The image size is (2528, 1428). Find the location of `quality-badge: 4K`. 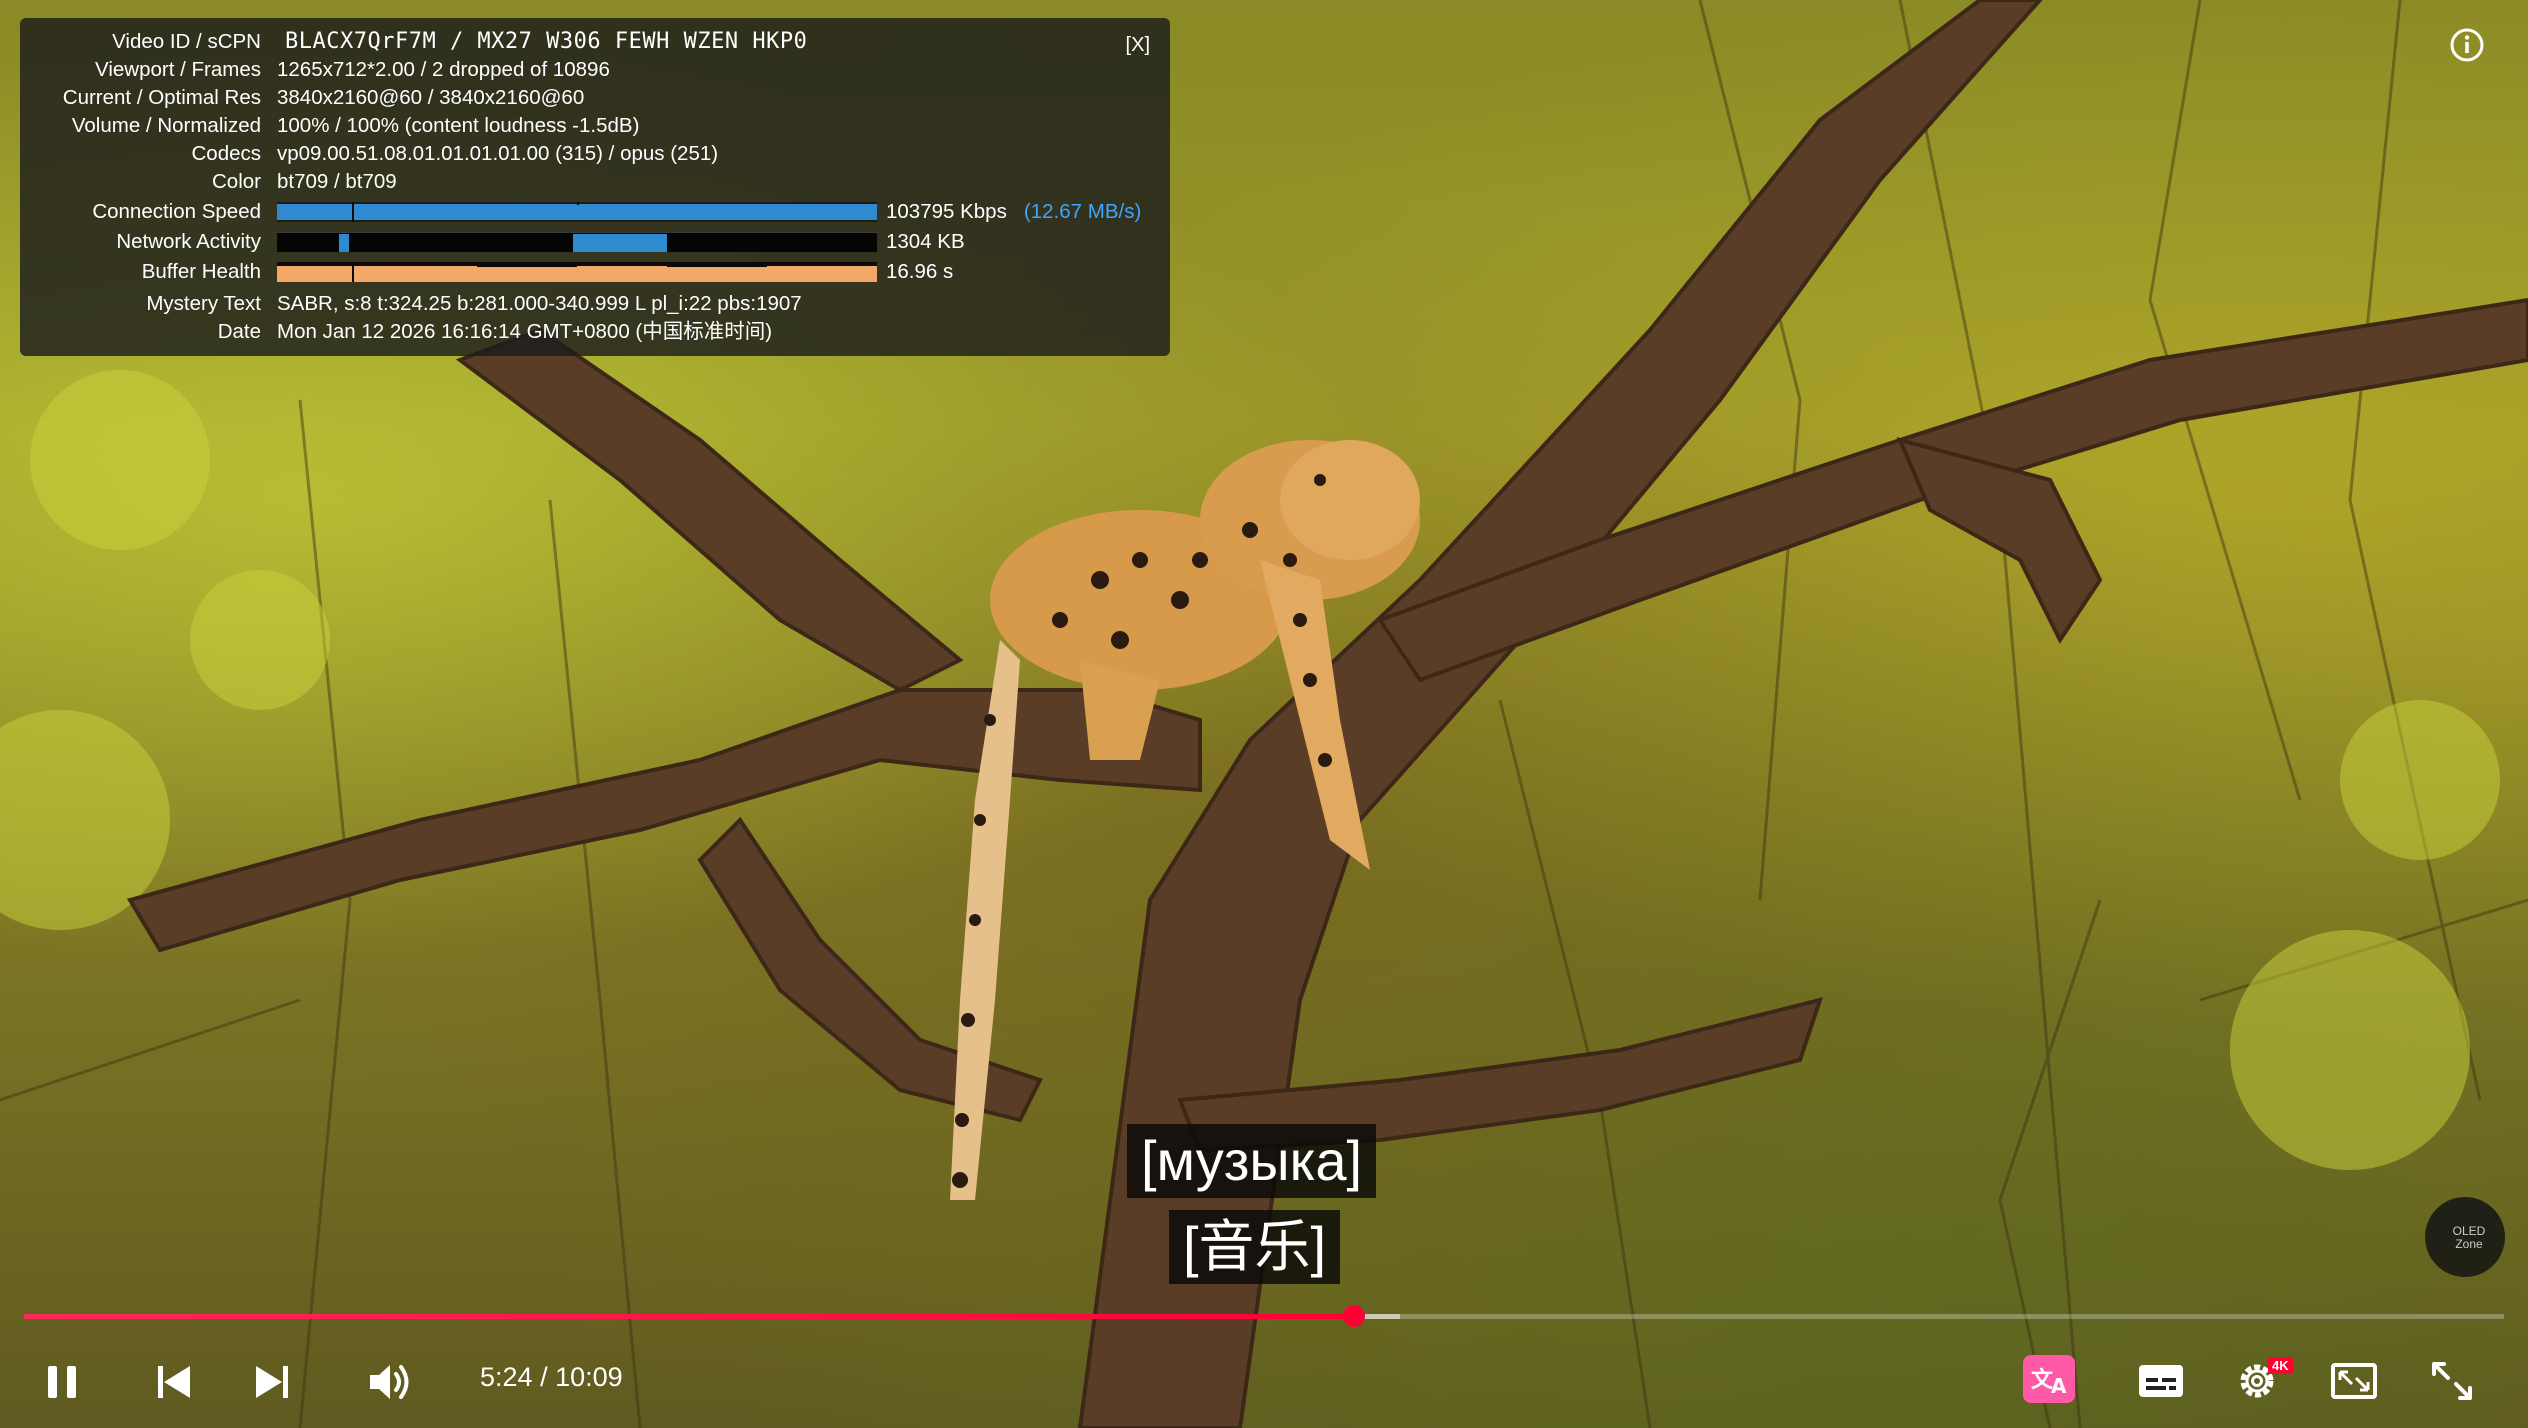

quality-badge: 4K is located at coordinates (2280, 1365).